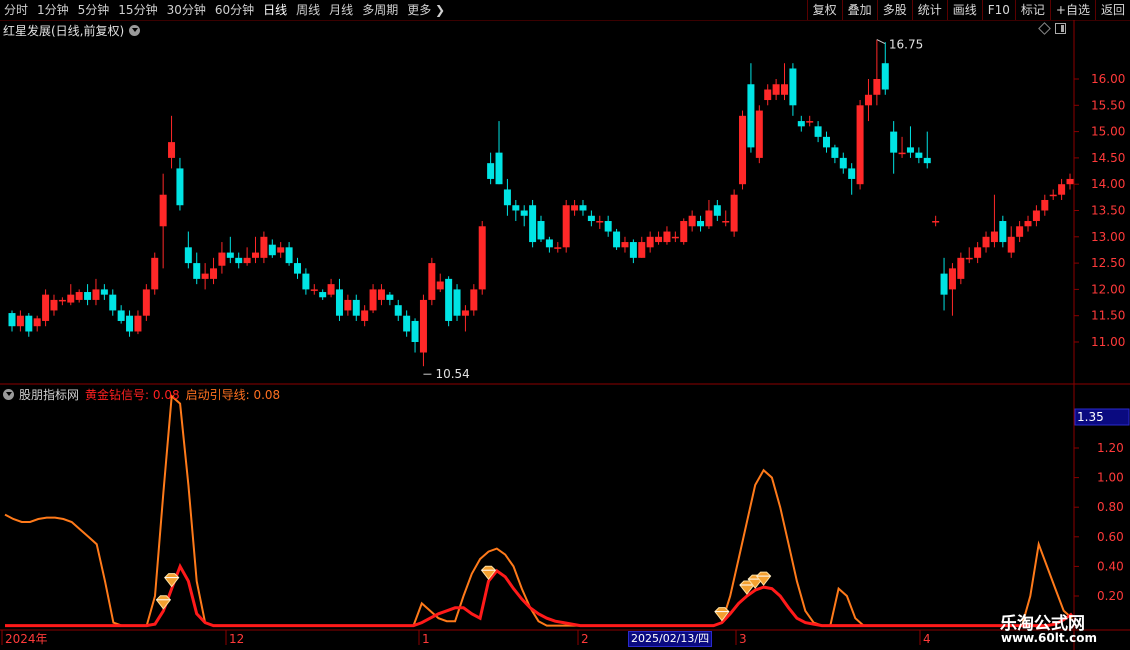 The image size is (1130, 650). I want to click on indicator-dropdown-icon, so click(8, 394).